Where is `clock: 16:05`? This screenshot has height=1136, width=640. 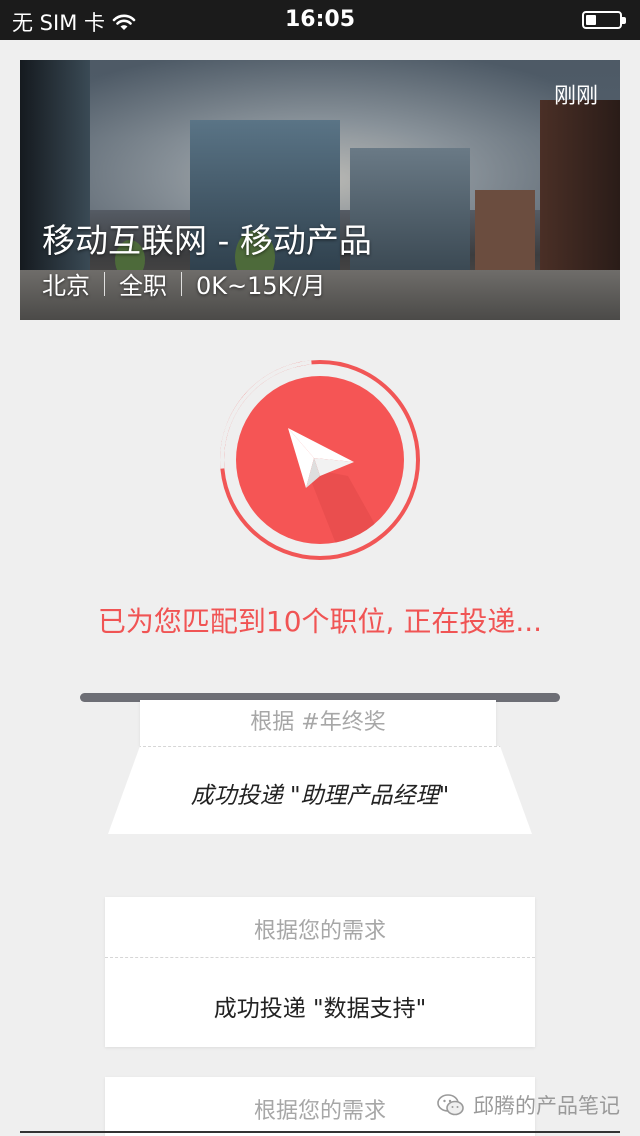
clock: 16:05 is located at coordinates (320, 19).